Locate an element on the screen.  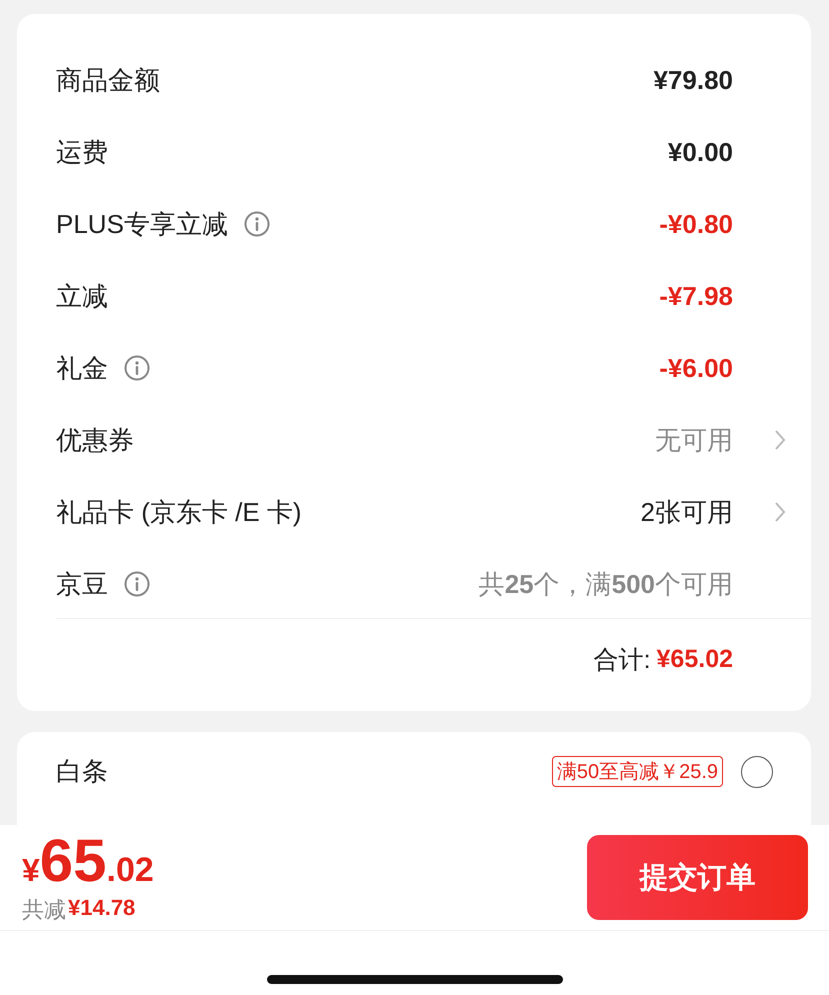
row-value: 共25个，满500个可用 is located at coordinates (605, 584).